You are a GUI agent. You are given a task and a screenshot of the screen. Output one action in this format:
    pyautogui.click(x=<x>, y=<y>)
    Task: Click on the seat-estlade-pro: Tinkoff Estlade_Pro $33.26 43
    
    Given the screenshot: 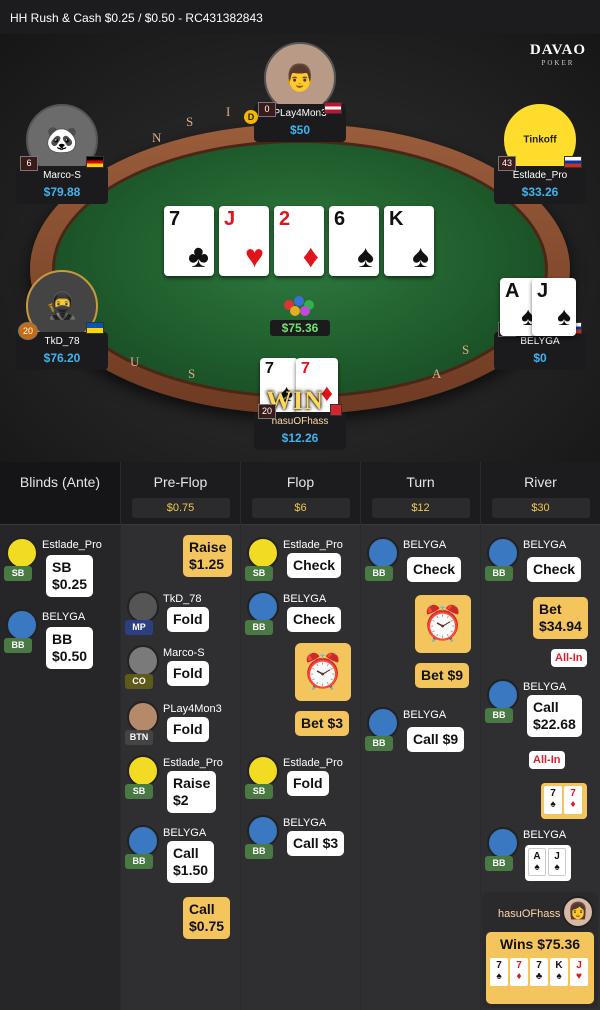 What is the action you would take?
    pyautogui.click(x=540, y=154)
    